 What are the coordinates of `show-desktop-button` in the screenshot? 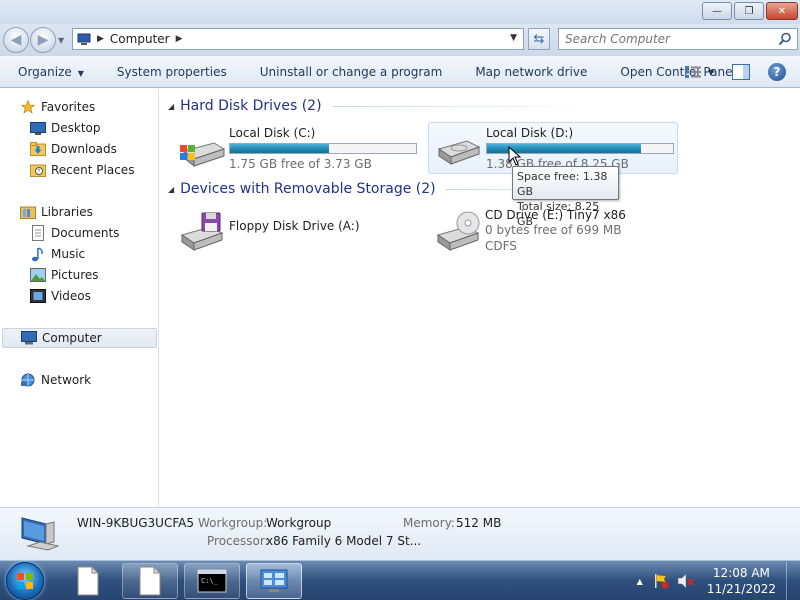 It's located at (793, 581).